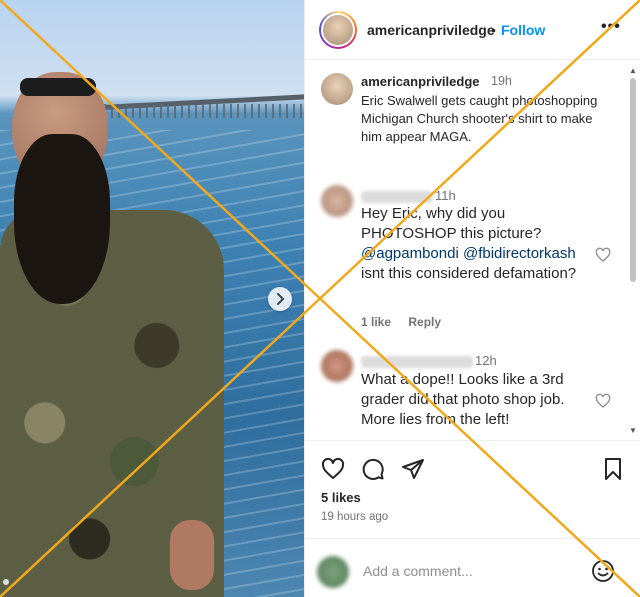 The height and width of the screenshot is (597, 640). I want to click on comment-meta: 1 like Reply, so click(408, 322).